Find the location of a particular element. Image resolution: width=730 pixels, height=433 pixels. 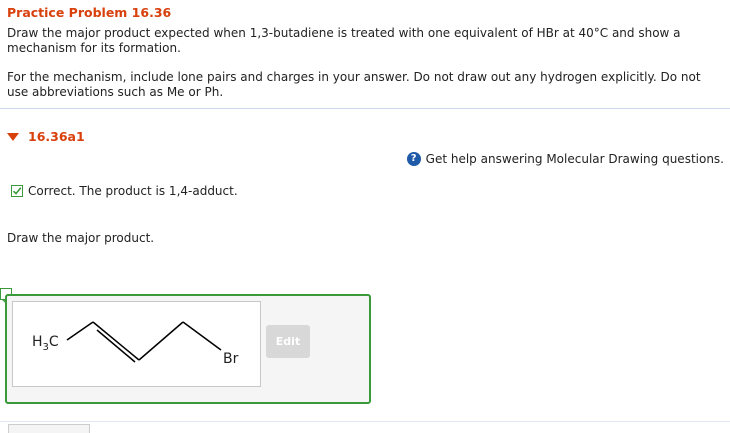

correct-feedback: Correct. The product is 1,4-adduct. is located at coordinates (124, 191).